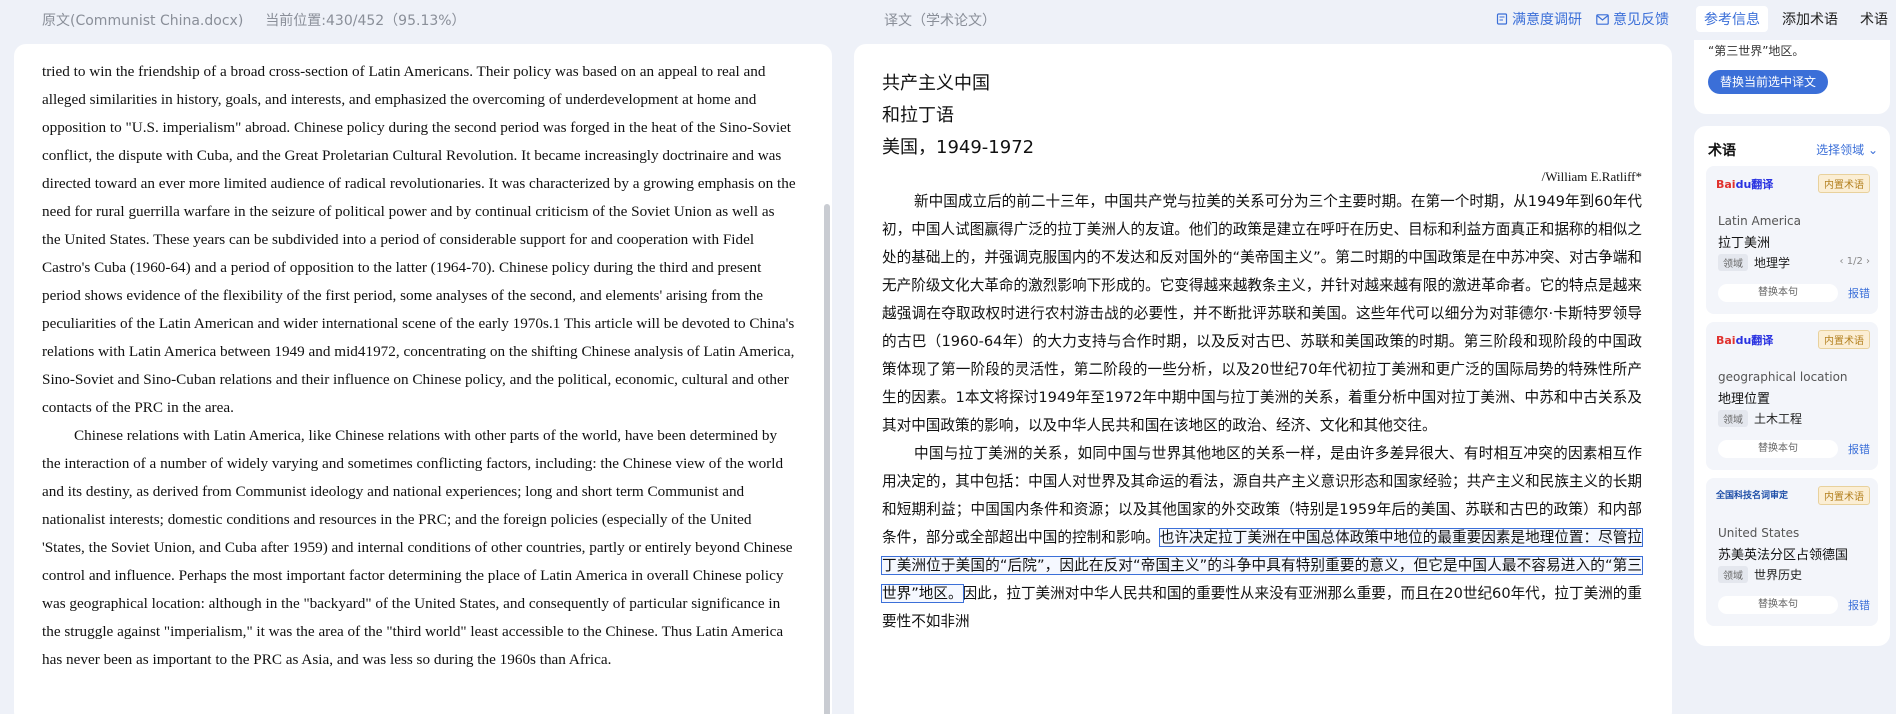 The height and width of the screenshot is (714, 1896). Describe the element at coordinates (1778, 575) in the screenshot. I see `domain-value: 世界历史` at that location.